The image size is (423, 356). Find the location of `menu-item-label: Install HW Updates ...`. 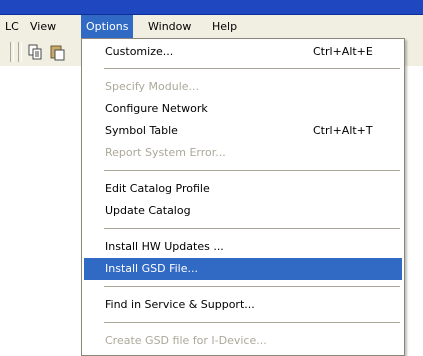

menu-item-label: Install HW Updates ... is located at coordinates (164, 246).